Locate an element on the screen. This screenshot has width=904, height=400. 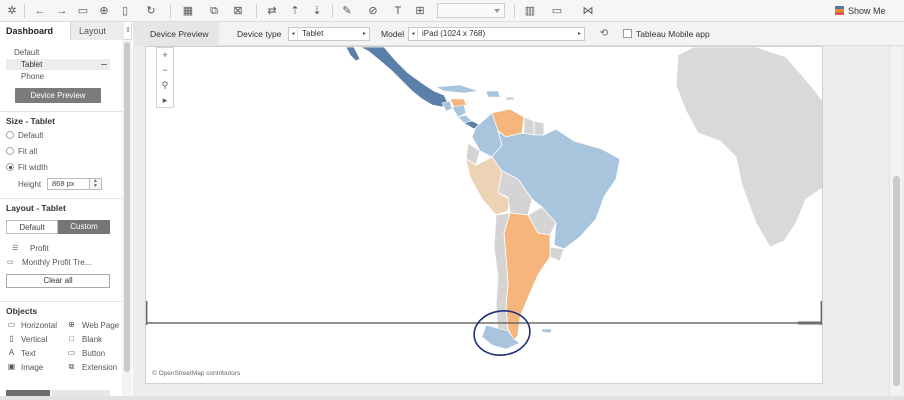
sort-desc-icon: ⇣ is located at coordinates (317, 11).